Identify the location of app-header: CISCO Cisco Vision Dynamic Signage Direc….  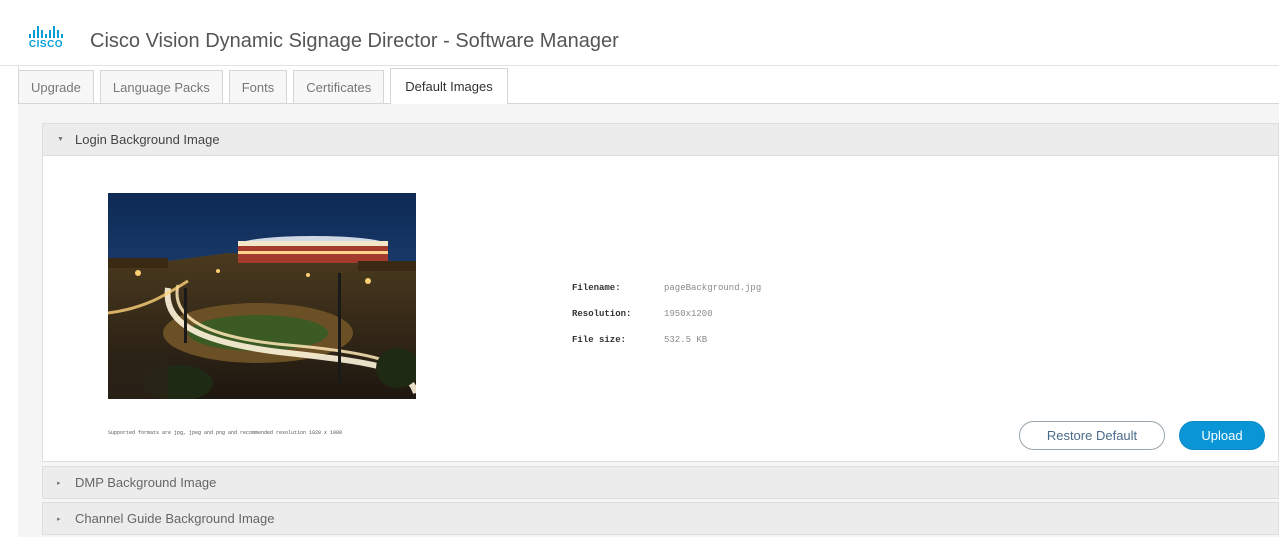
(639, 33).